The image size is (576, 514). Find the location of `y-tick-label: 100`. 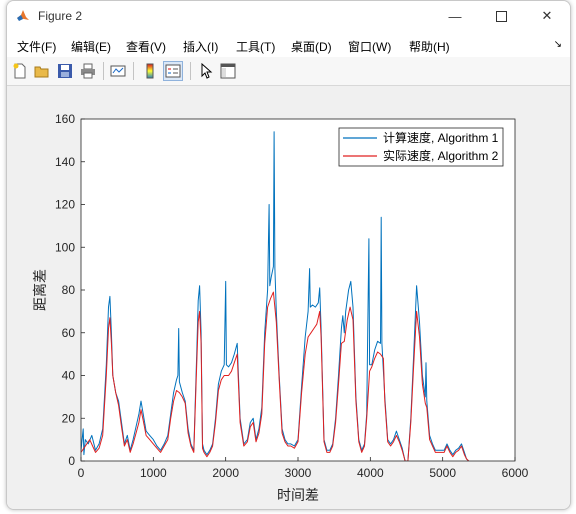

y-tick-label: 100 is located at coordinates (65, 247).